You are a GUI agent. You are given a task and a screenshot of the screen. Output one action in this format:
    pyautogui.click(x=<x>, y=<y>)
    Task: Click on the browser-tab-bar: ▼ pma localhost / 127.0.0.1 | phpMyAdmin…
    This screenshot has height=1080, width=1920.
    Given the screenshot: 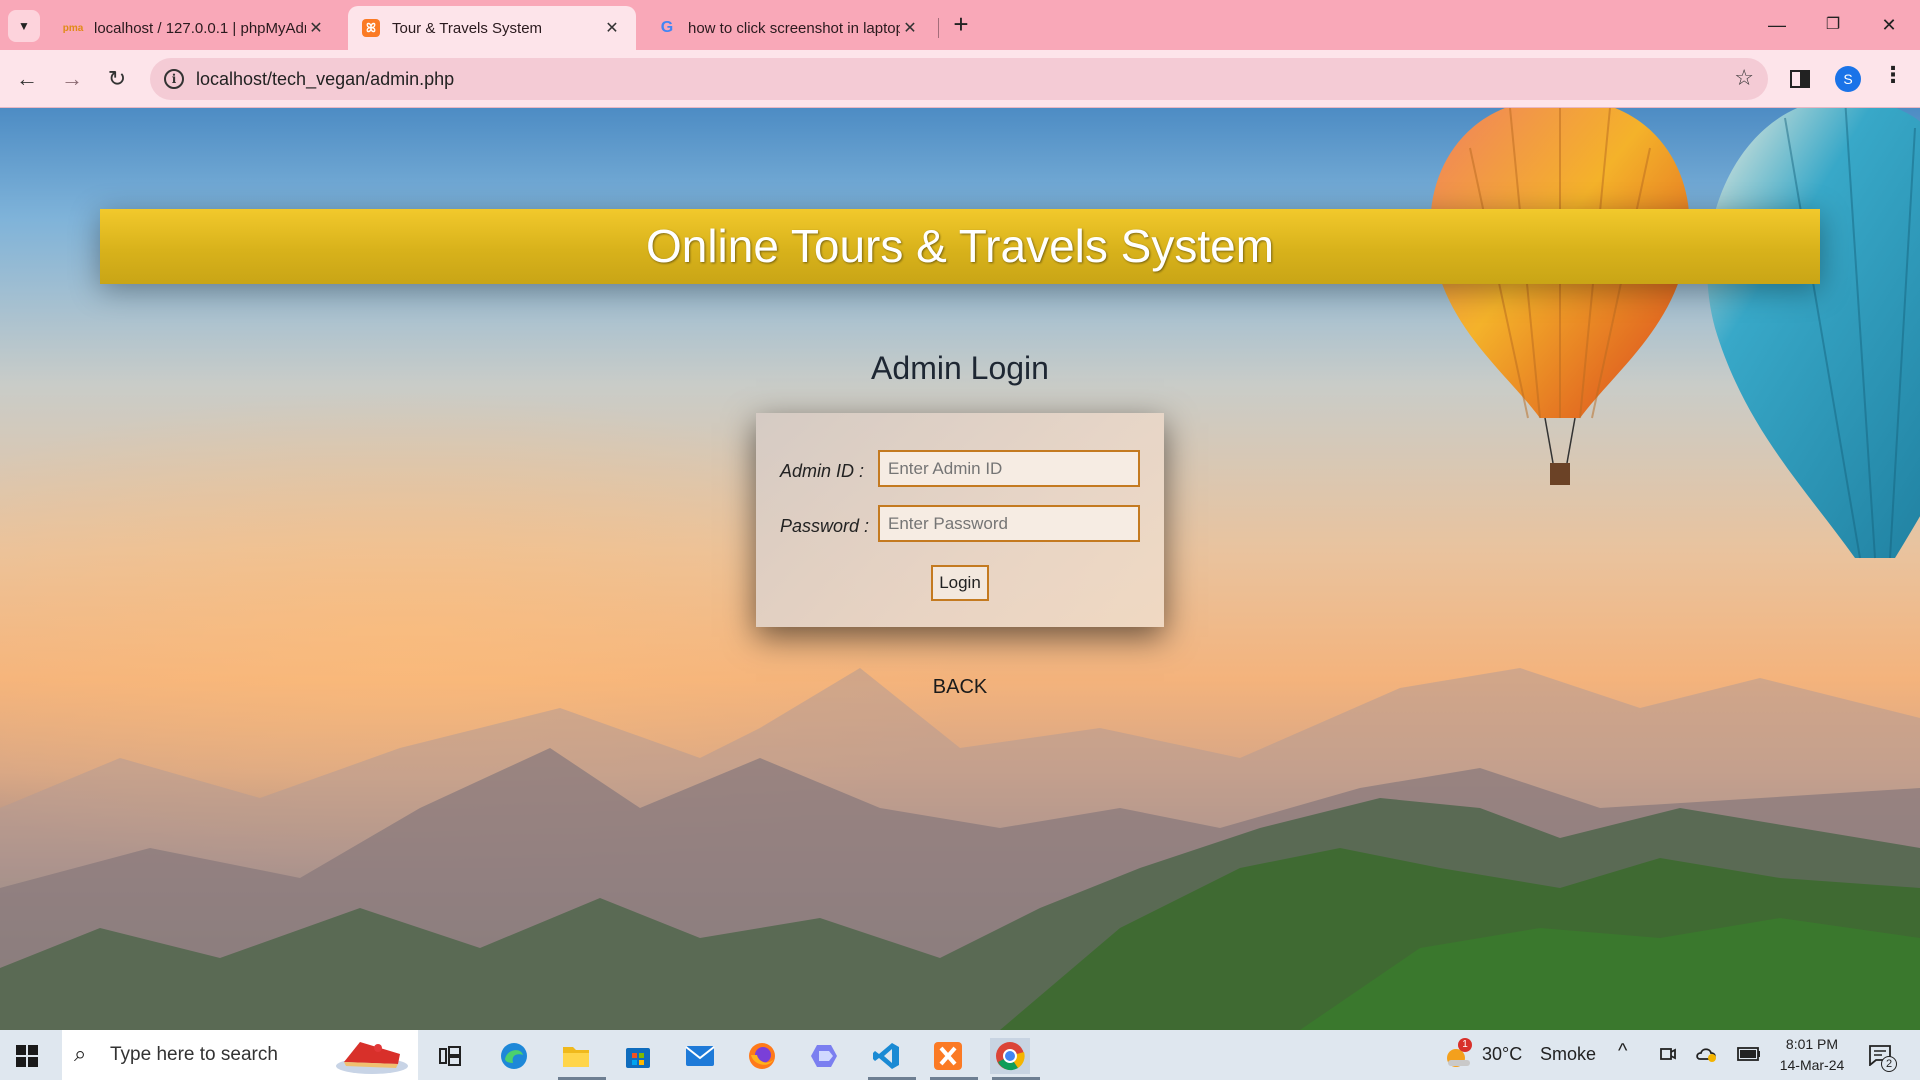 What is the action you would take?
    pyautogui.click(x=960, y=25)
    